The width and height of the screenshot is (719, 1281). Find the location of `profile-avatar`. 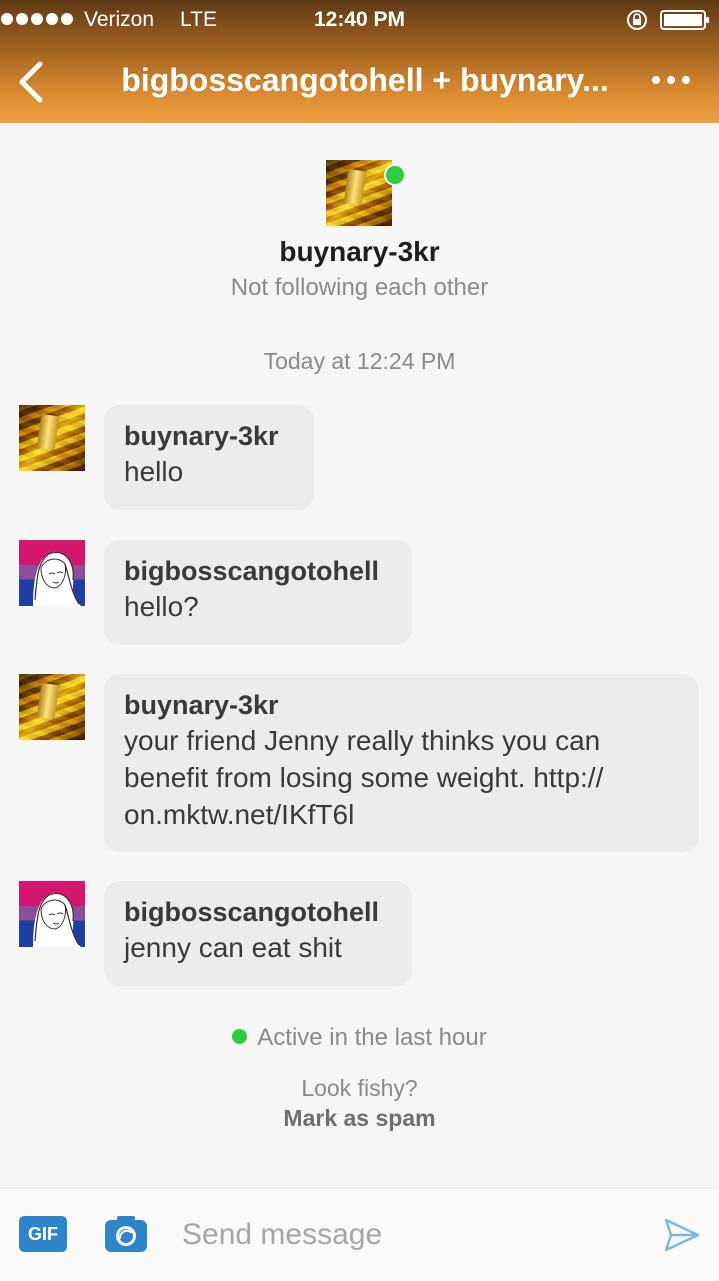

profile-avatar is located at coordinates (365, 194).